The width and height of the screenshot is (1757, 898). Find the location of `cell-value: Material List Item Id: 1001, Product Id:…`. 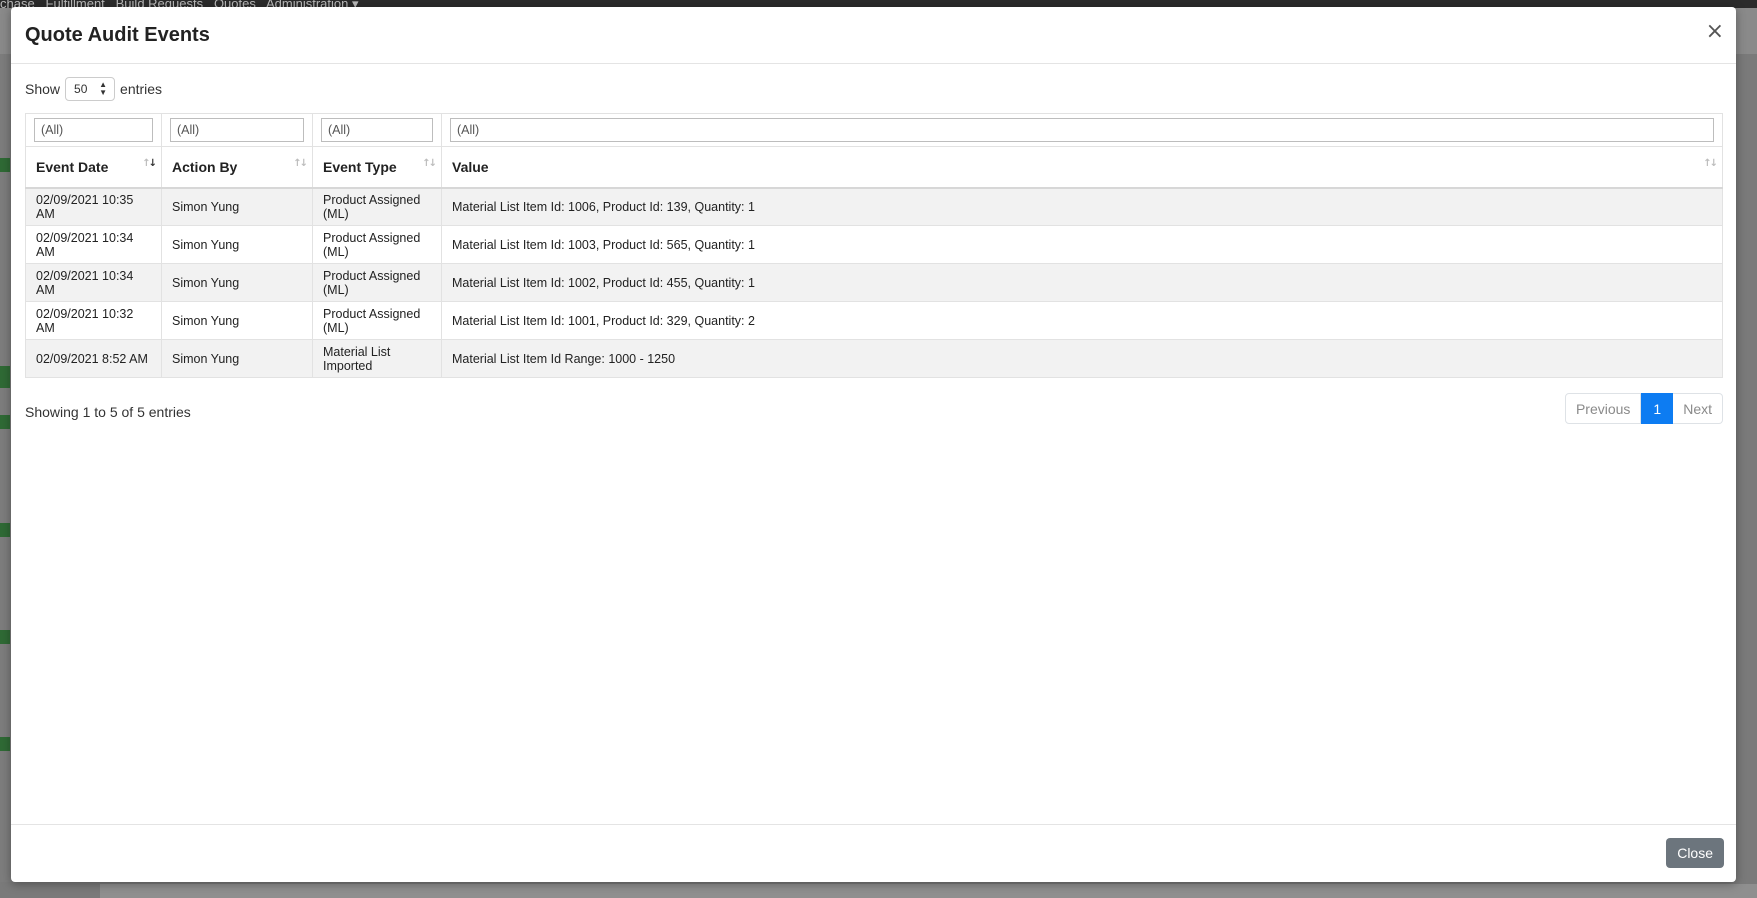

cell-value: Material List Item Id: 1001, Product Id:… is located at coordinates (1082, 320).